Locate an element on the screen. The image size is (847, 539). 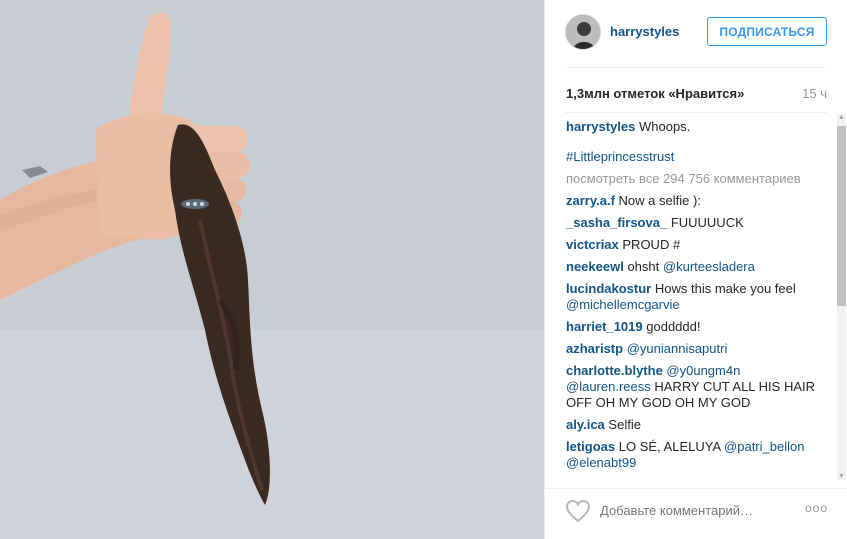
scroll-up-icon: ▲ is located at coordinates (841, 117).